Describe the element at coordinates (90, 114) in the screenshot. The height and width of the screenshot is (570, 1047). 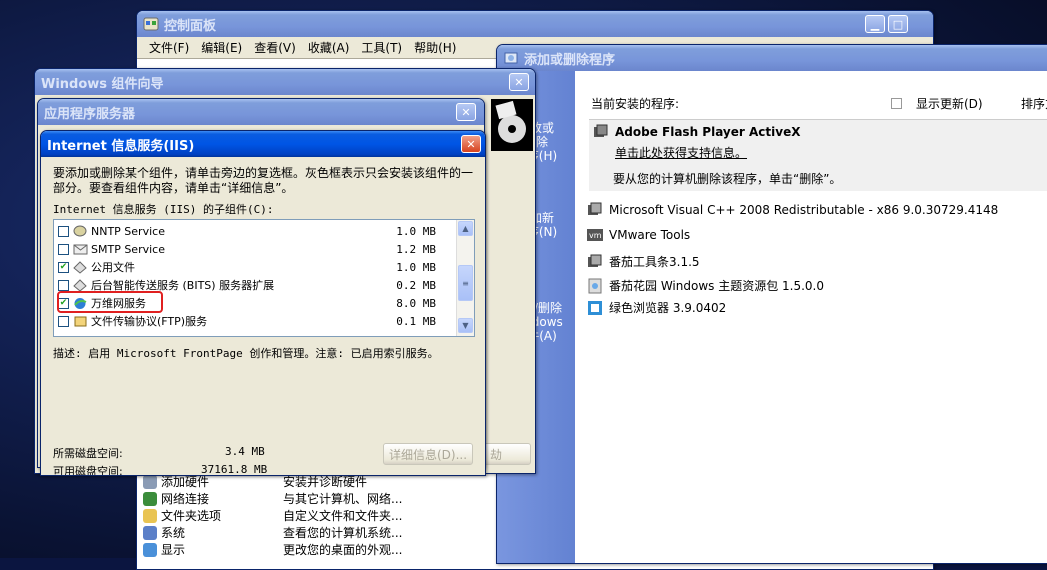
I see `app-server-title: 应用程序服务器` at that location.